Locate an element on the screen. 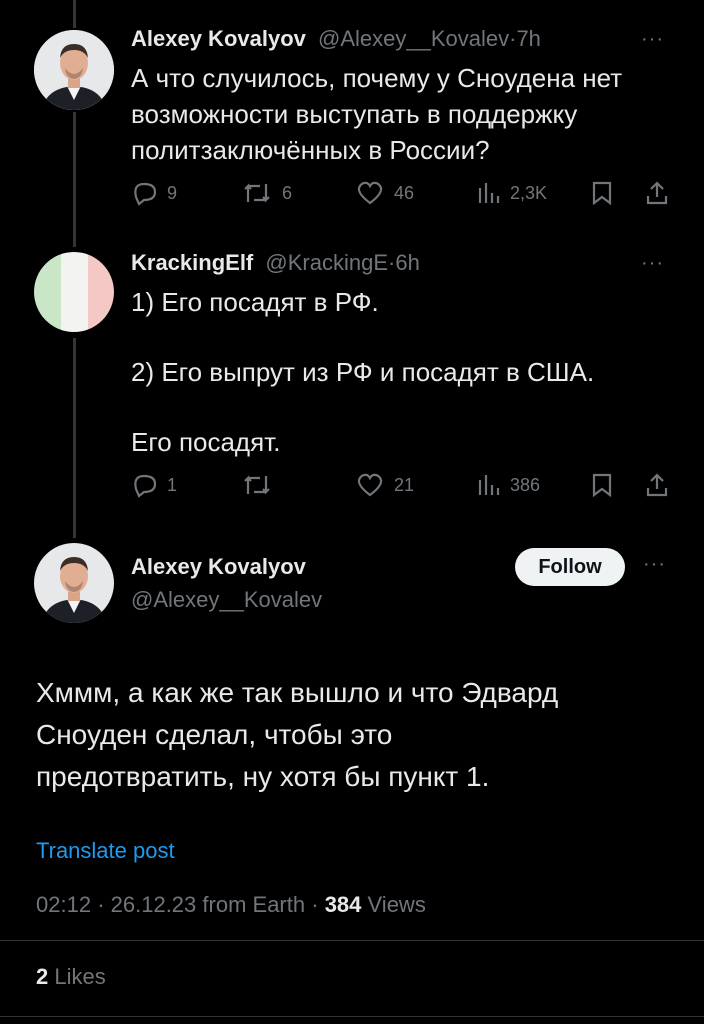  thread-line-top is located at coordinates (74, 14).